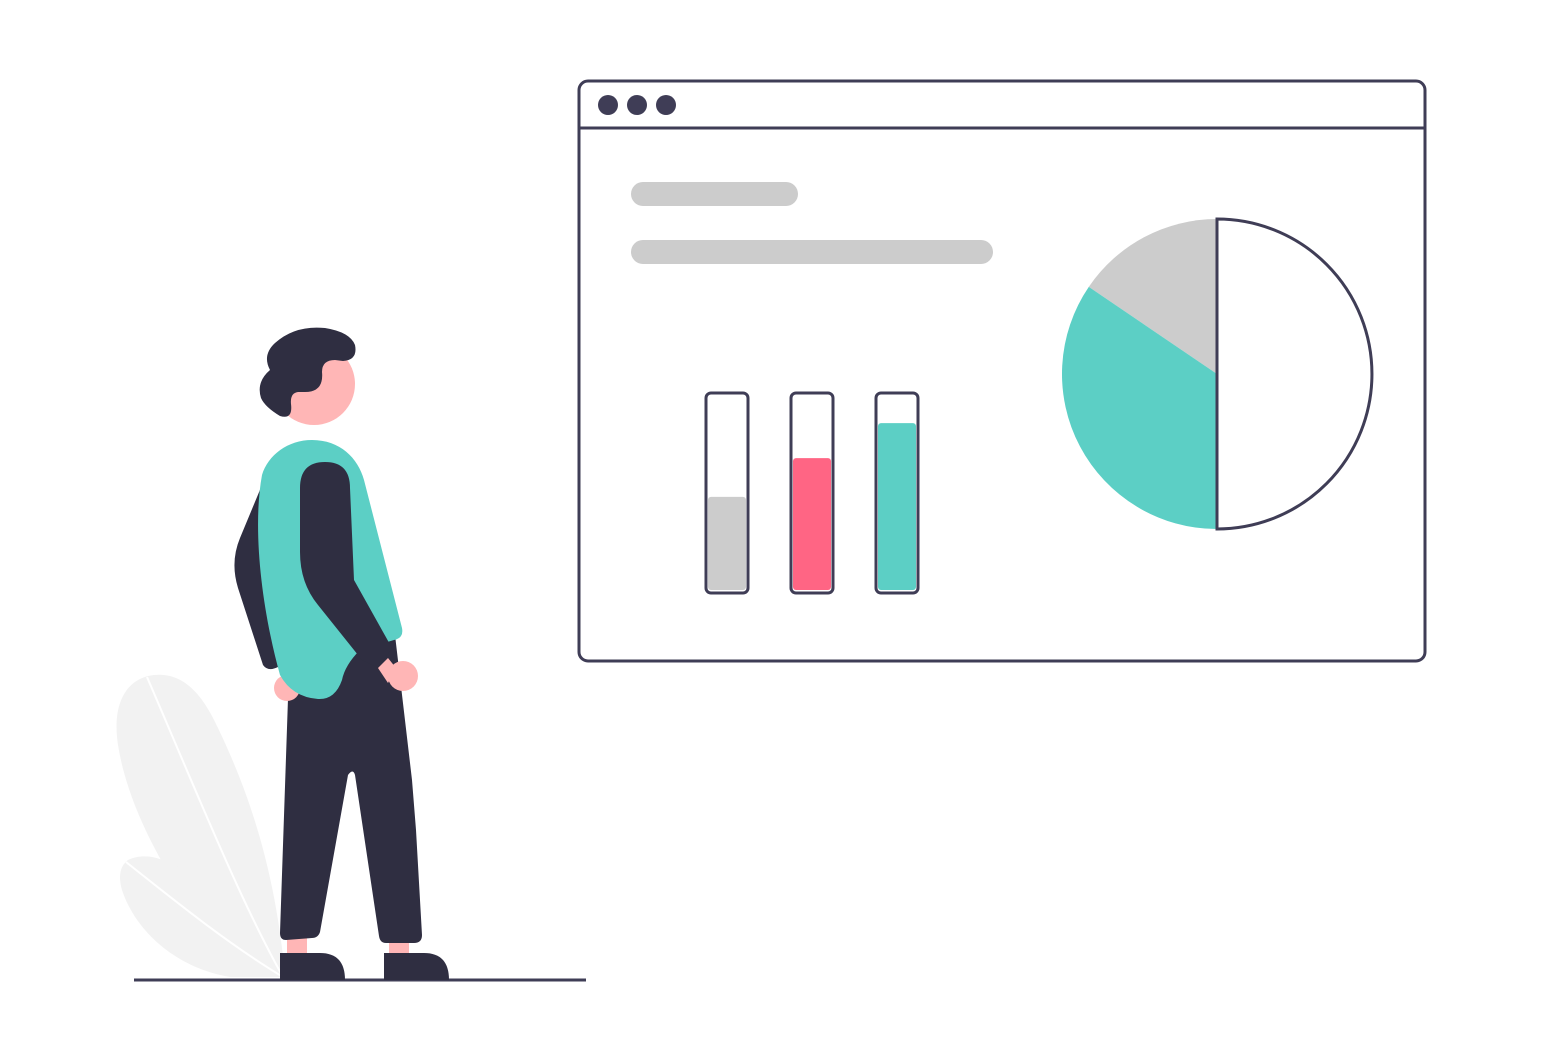 Image resolution: width=1545 pixels, height=1062 pixels. What do you see at coordinates (416, 966) in the screenshot?
I see `shoe-right` at bounding box center [416, 966].